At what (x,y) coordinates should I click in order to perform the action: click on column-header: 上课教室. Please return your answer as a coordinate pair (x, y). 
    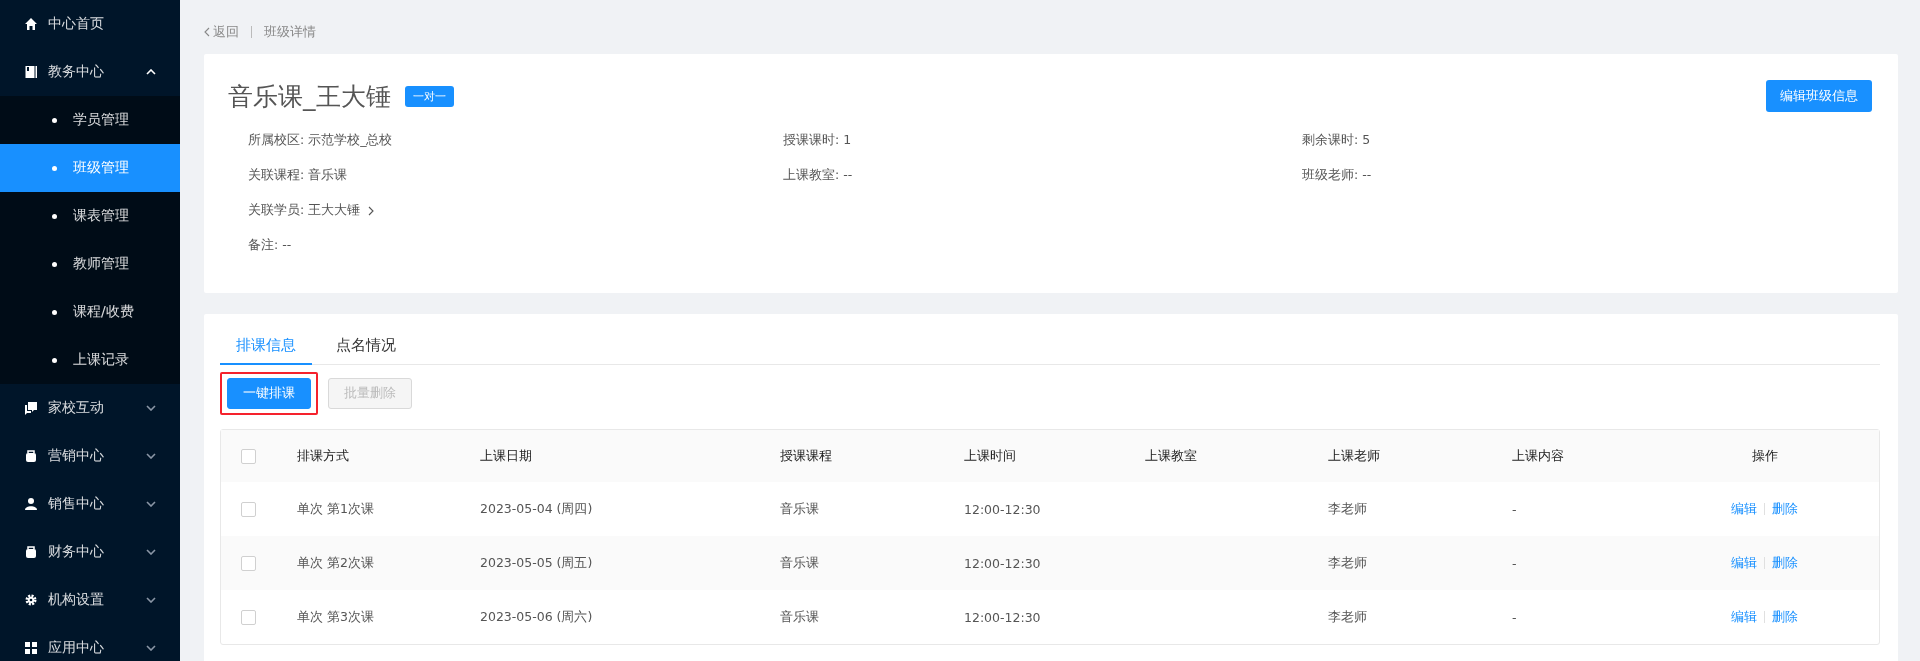
    Looking at the image, I should click on (1171, 455).